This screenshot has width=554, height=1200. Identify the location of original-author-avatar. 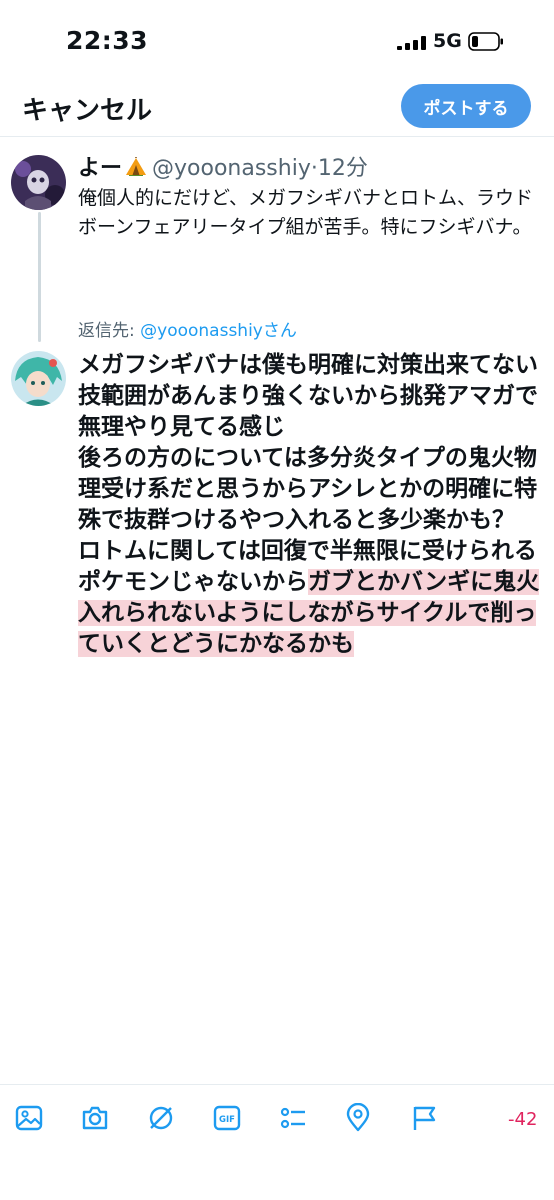
(38, 182).